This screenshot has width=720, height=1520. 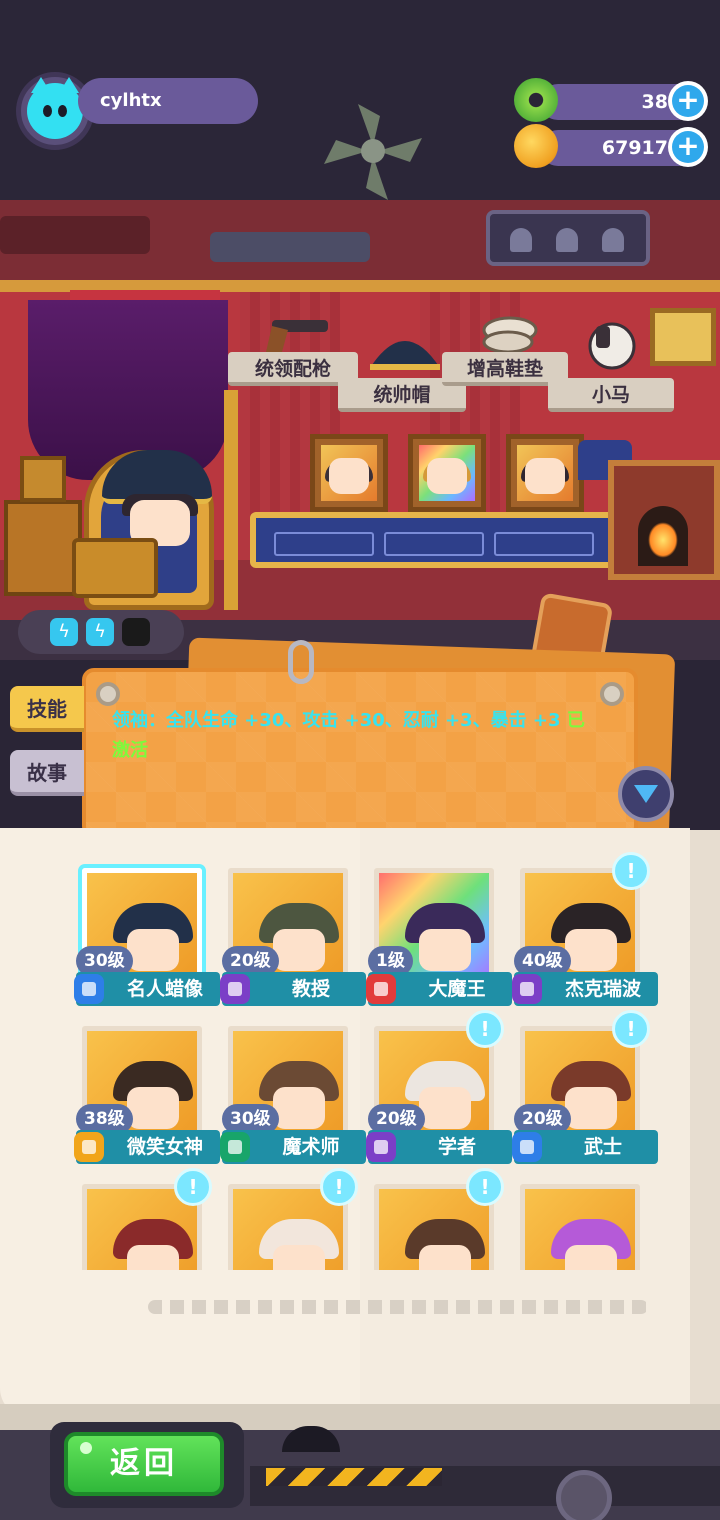 What do you see at coordinates (634, 148) in the screenshot?
I see `coin-count: 67917` at bounding box center [634, 148].